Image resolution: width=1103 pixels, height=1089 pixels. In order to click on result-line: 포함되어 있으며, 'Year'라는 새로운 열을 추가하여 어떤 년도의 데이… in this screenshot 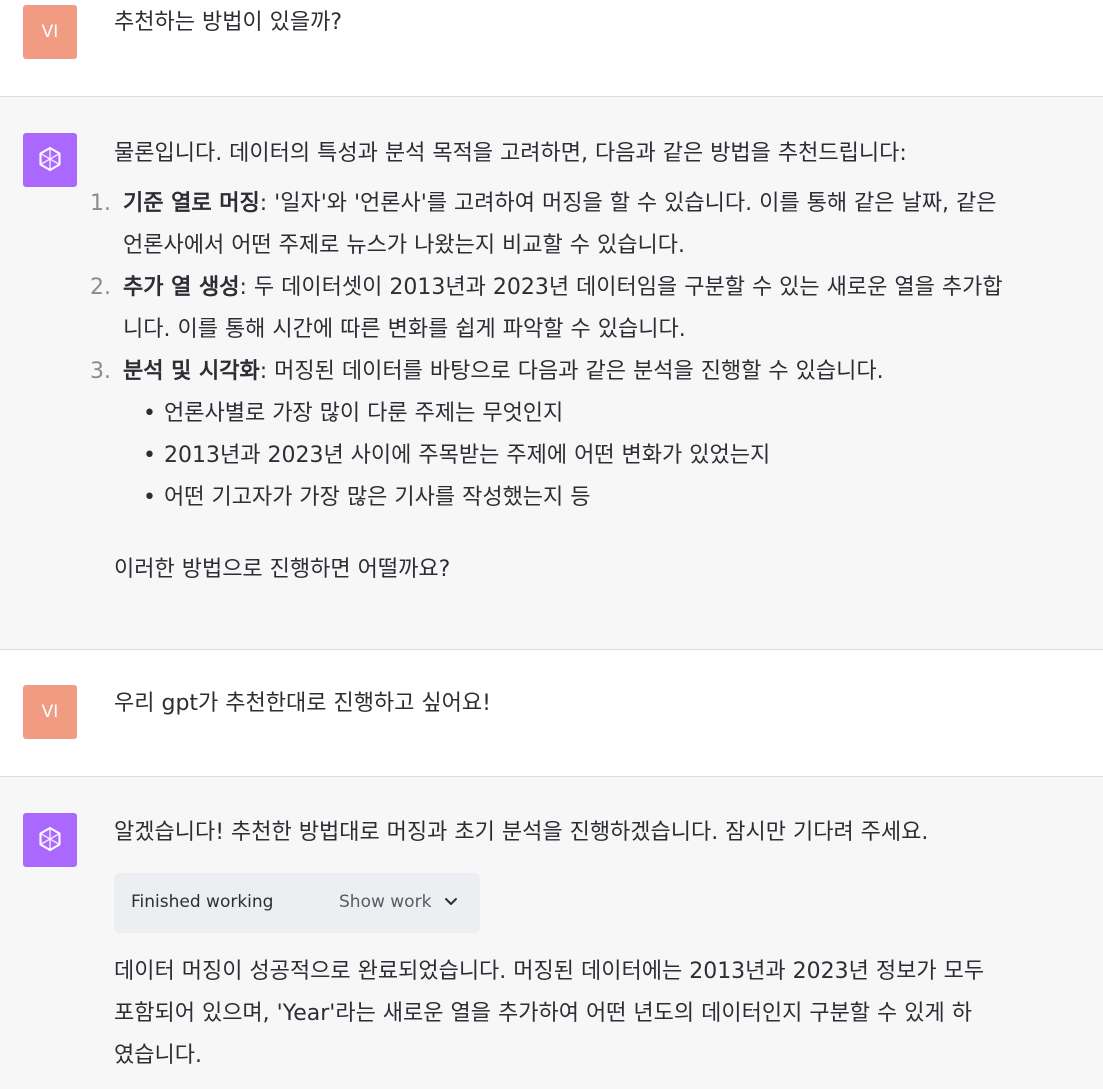, I will do `click(543, 1013)`.